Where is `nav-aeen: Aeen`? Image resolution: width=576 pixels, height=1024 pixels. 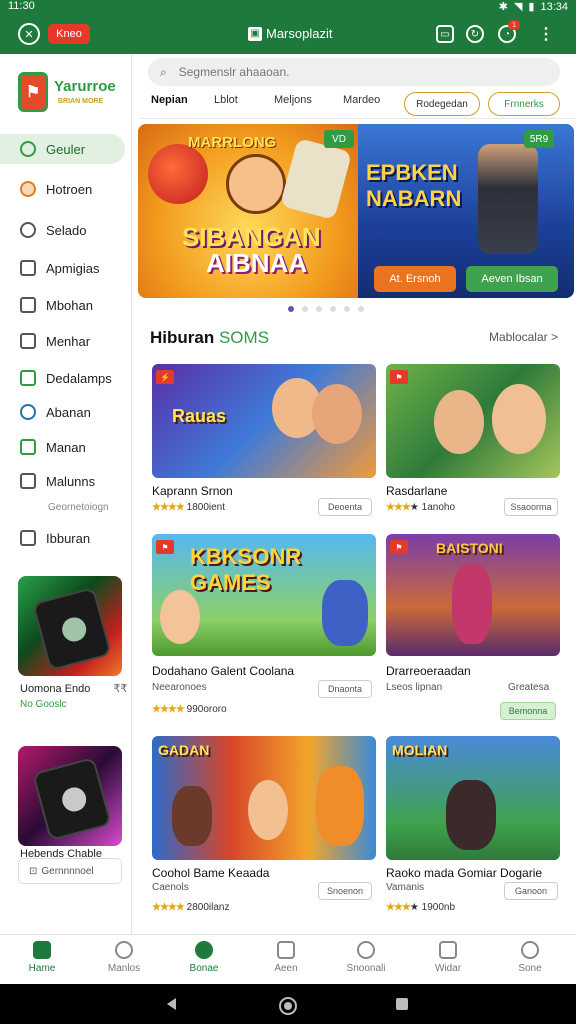
nav-aeen: Aeen is located at coordinates (286, 963).